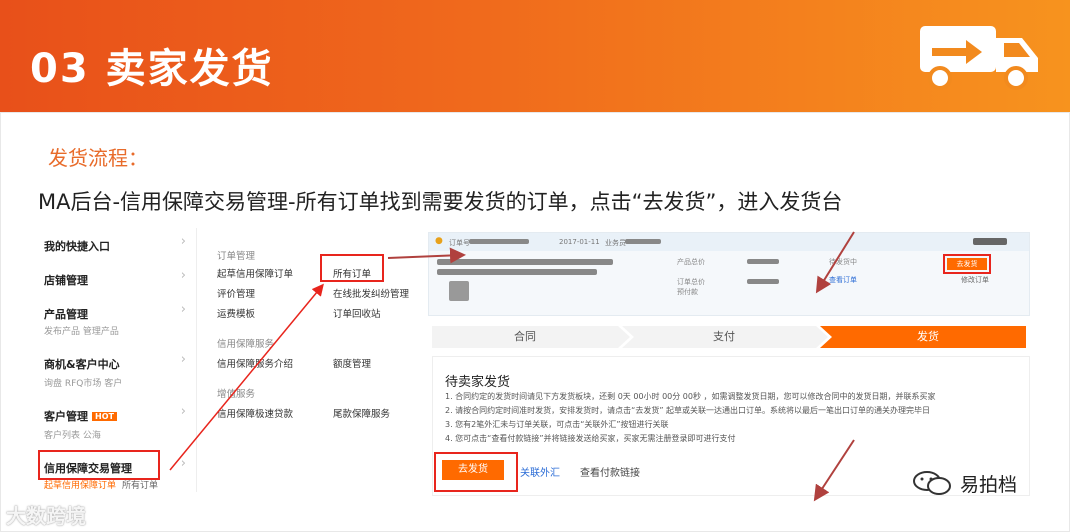 The height and width of the screenshot is (532, 1070). What do you see at coordinates (357, 313) in the screenshot?
I see `submenu-recycle-bin: 订单回收站` at bounding box center [357, 313].